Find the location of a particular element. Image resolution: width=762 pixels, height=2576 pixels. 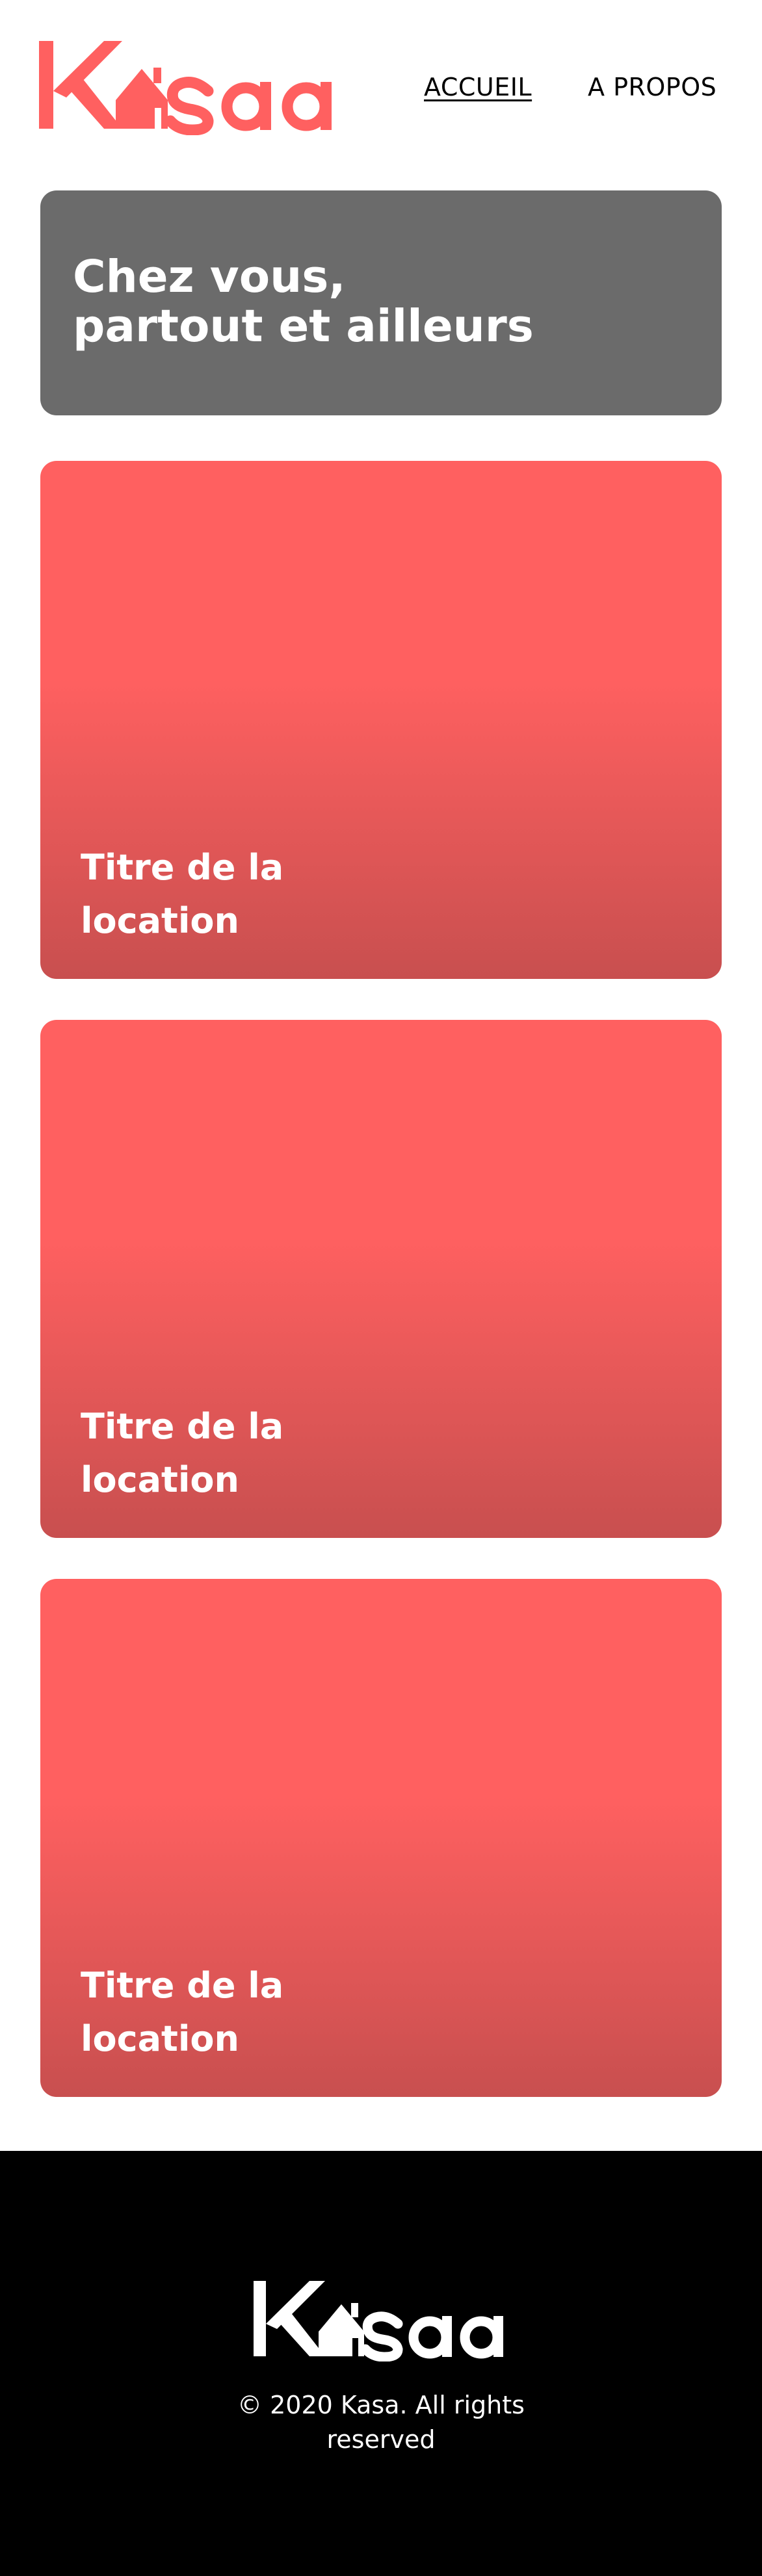

main-nav: ACCUEIL A PROPOS is located at coordinates (381, 89).